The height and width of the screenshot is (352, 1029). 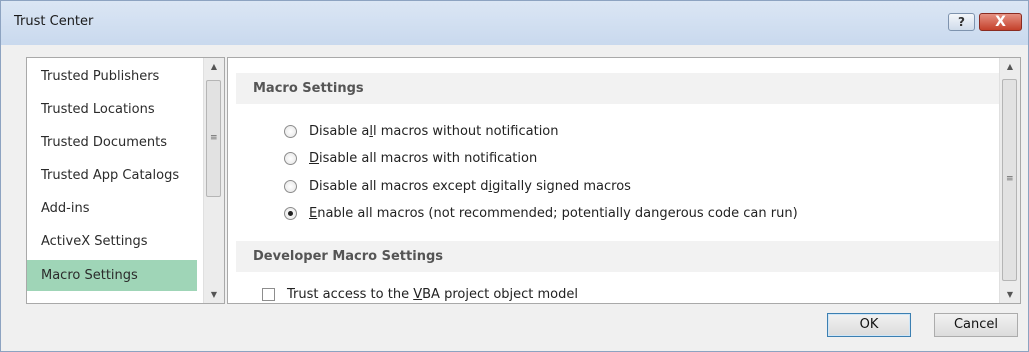 What do you see at coordinates (514, 23) in the screenshot?
I see `title-bar: Trust Center ? X` at bounding box center [514, 23].